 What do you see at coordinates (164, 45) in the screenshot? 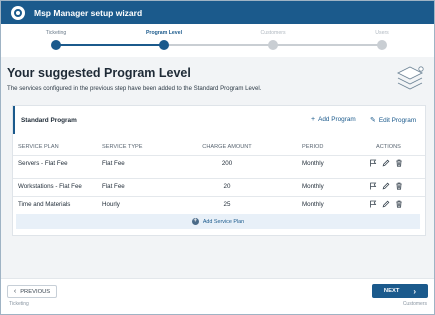
I see `step-dot-program-level` at bounding box center [164, 45].